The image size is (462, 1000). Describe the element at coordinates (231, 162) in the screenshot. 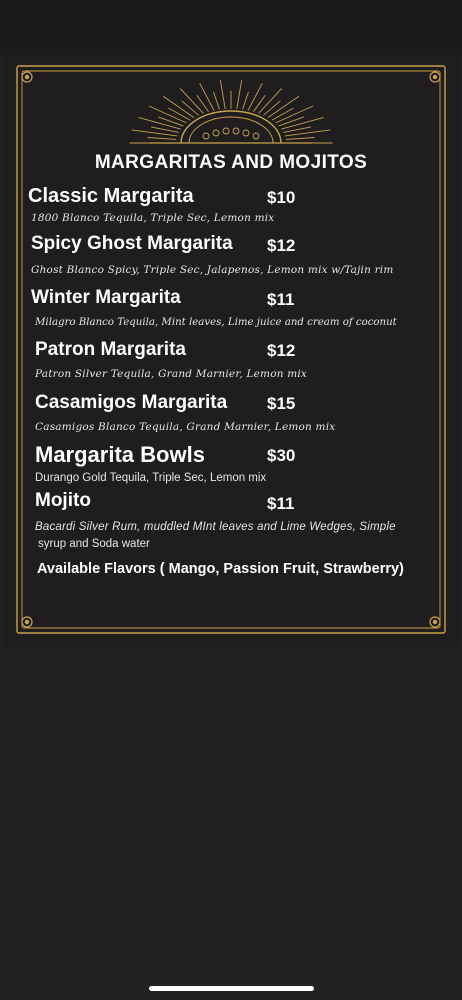

I see `menu-title: MARGARITAS AND MOJITOS` at that location.